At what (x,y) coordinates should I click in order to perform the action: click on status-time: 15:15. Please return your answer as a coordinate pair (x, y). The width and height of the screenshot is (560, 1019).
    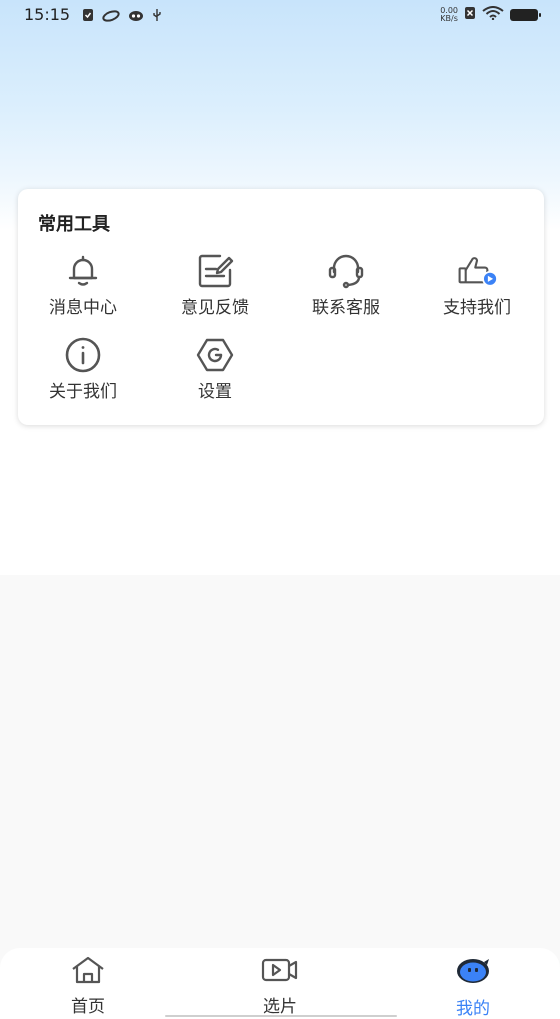
    Looking at the image, I should click on (47, 14).